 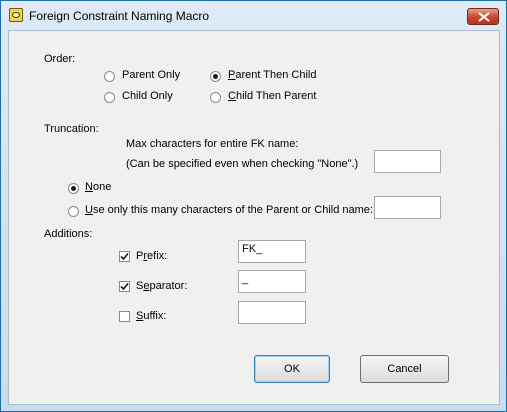 I want to click on radio-none, so click(x=73, y=188).